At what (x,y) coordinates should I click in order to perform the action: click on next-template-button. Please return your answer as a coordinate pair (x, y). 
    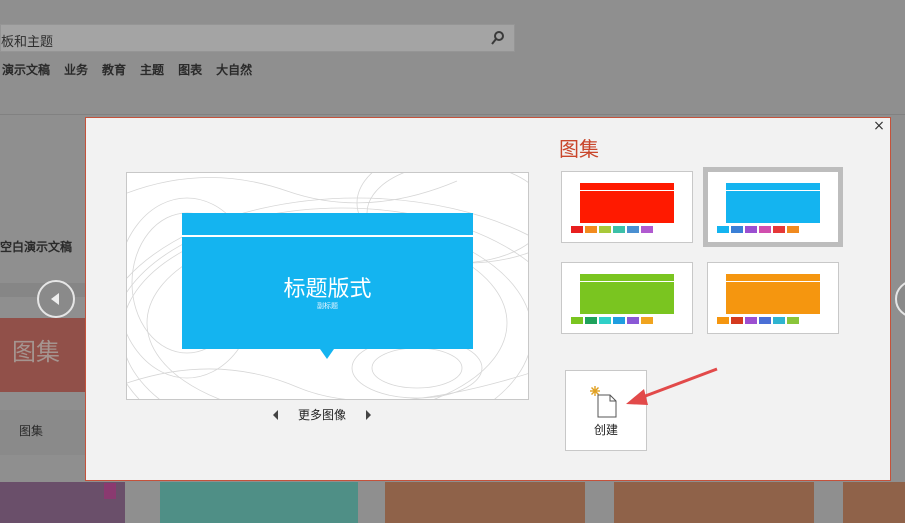
    Looking at the image, I should click on (900, 299).